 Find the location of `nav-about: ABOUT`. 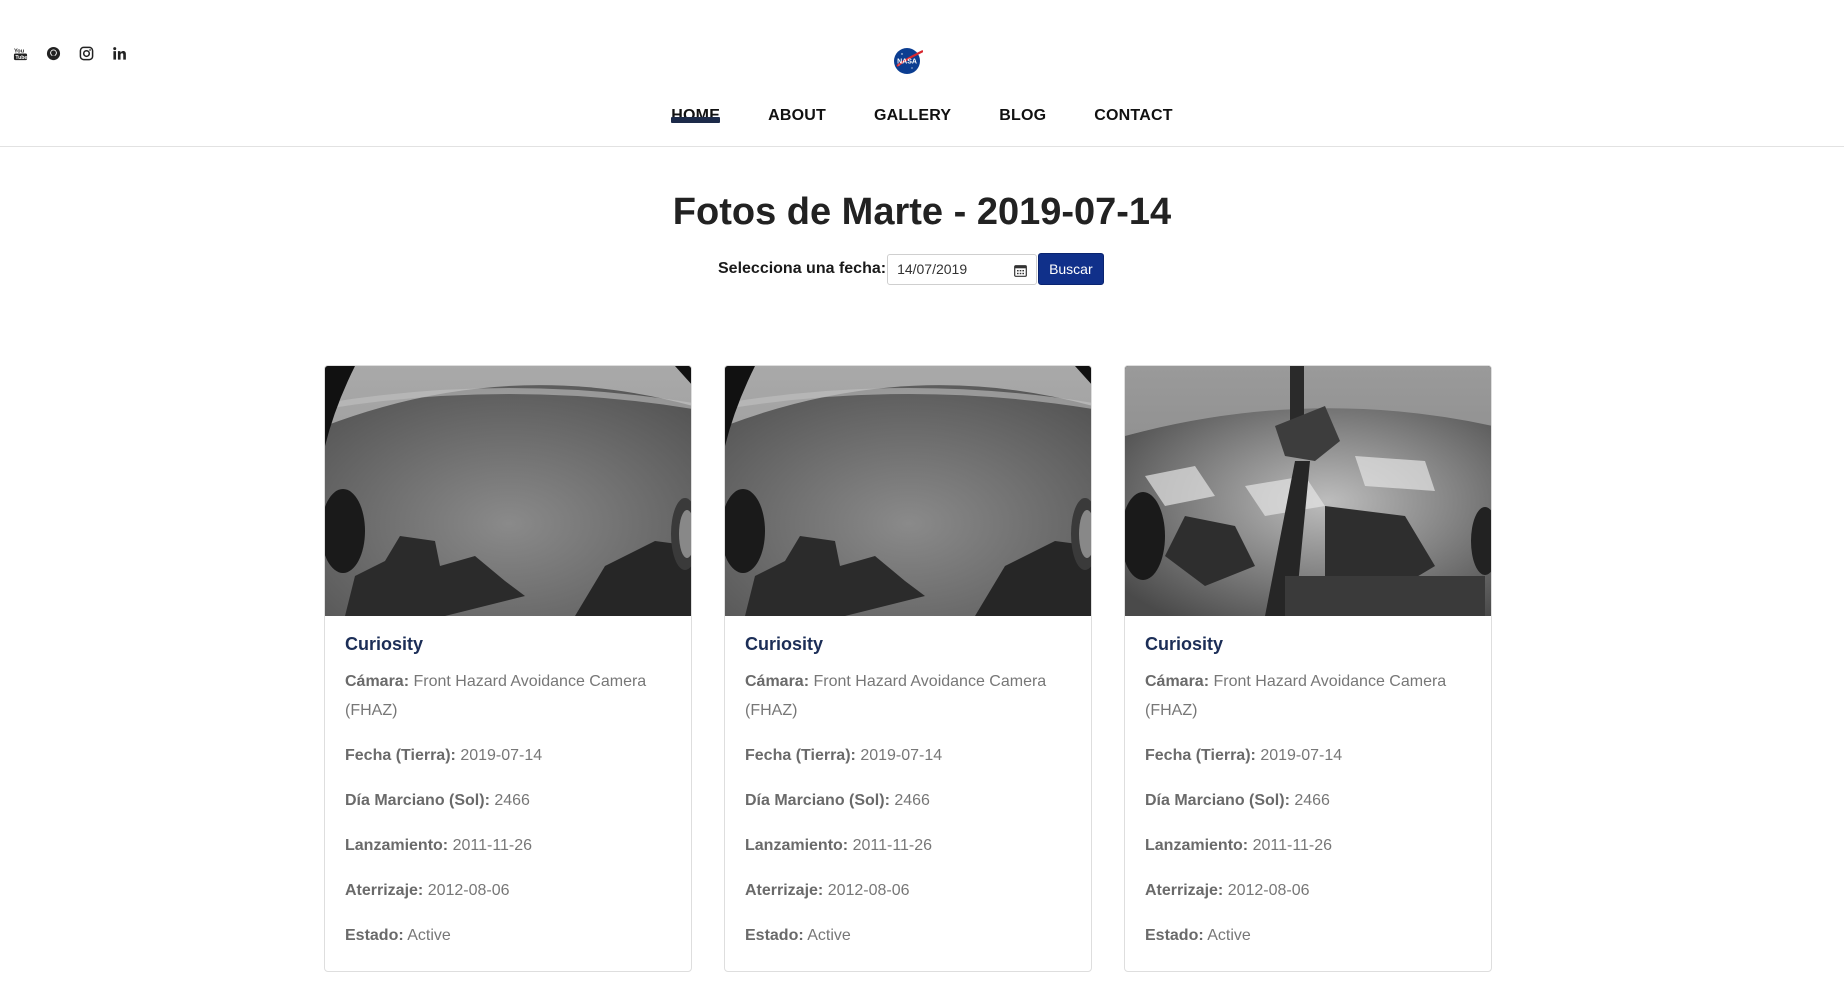

nav-about: ABOUT is located at coordinates (797, 116).